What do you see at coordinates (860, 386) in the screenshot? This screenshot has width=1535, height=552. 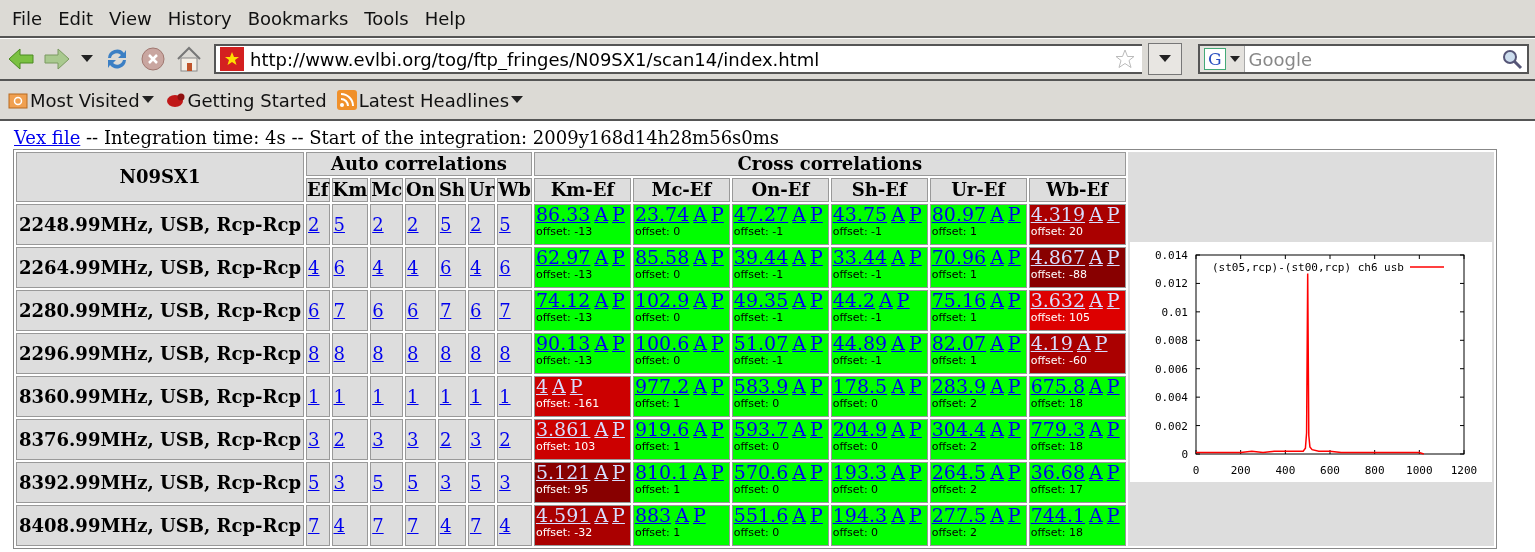 I see `amplitude-value-link: 178.5` at bounding box center [860, 386].